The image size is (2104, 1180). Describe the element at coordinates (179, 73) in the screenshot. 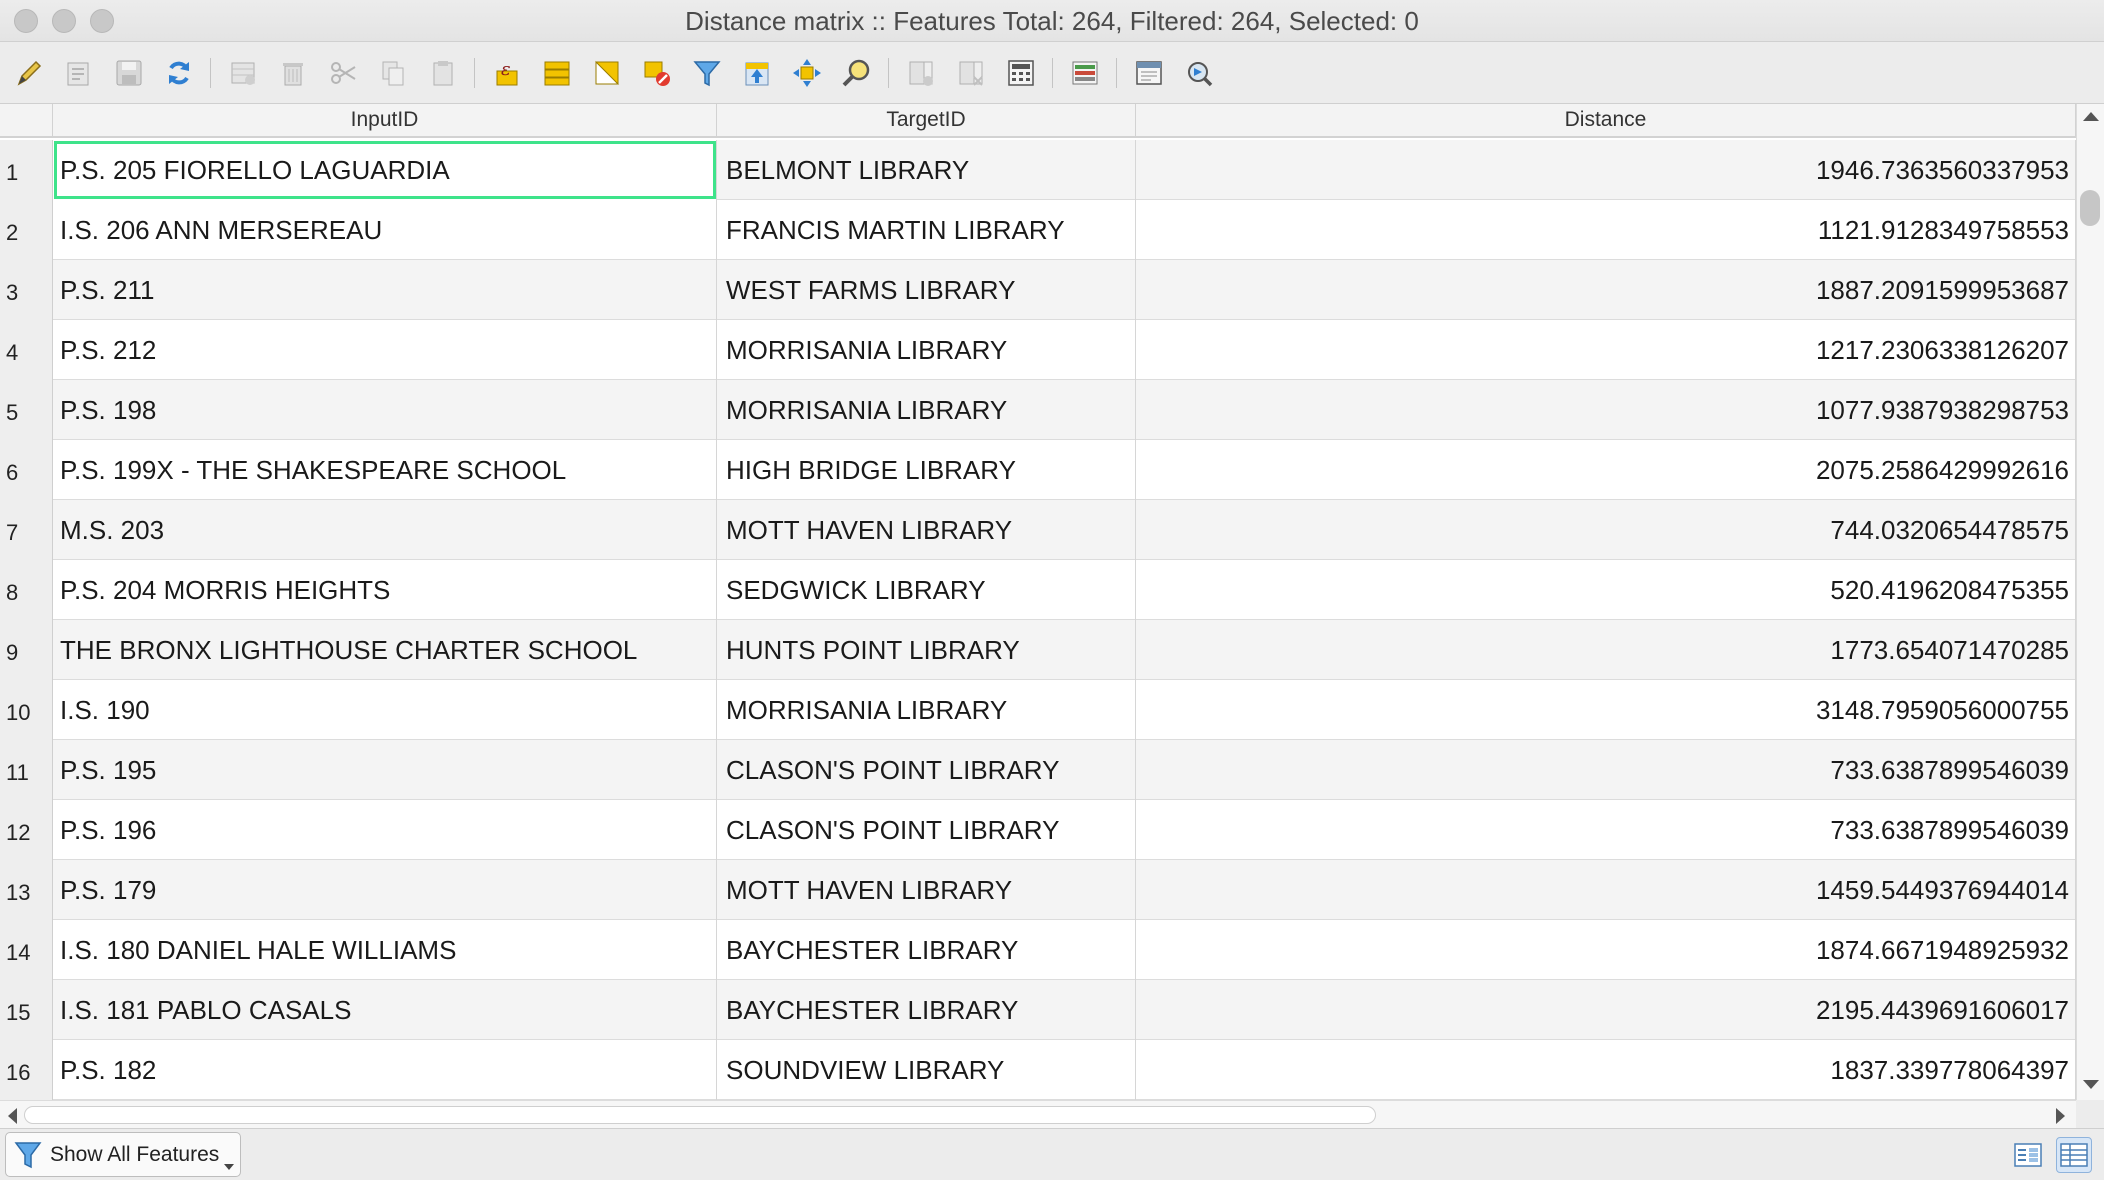

I see `reload-table-icon` at that location.